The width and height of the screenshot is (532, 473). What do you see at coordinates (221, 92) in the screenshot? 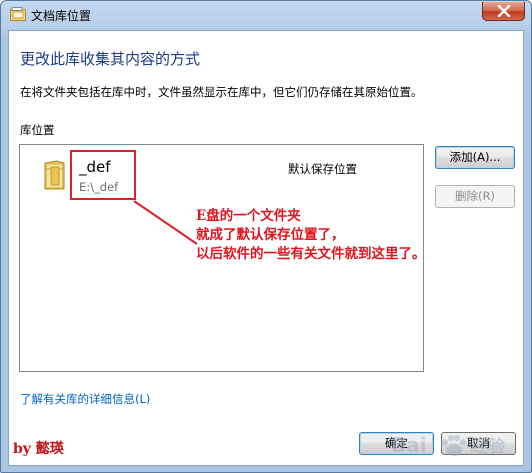
I see `description-text: 在将文件夹包括在库中时，文件虽然显示在库中，但它们仍存储在其原始位置。` at bounding box center [221, 92].